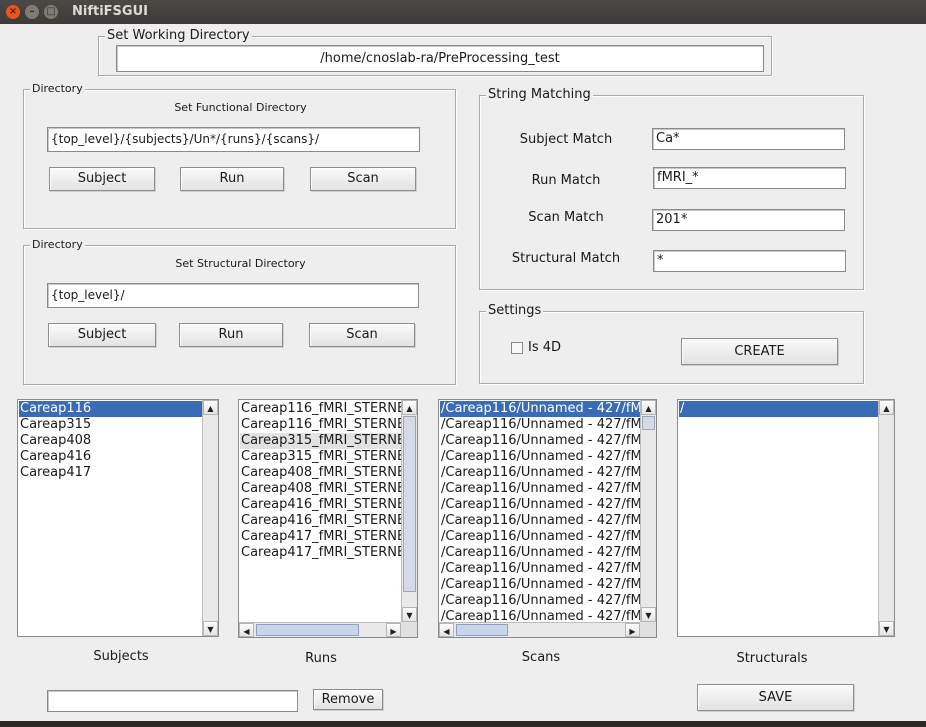 This screenshot has height=727, width=926. What do you see at coordinates (172, 701) in the screenshot?
I see `bottom-input-field` at bounding box center [172, 701].